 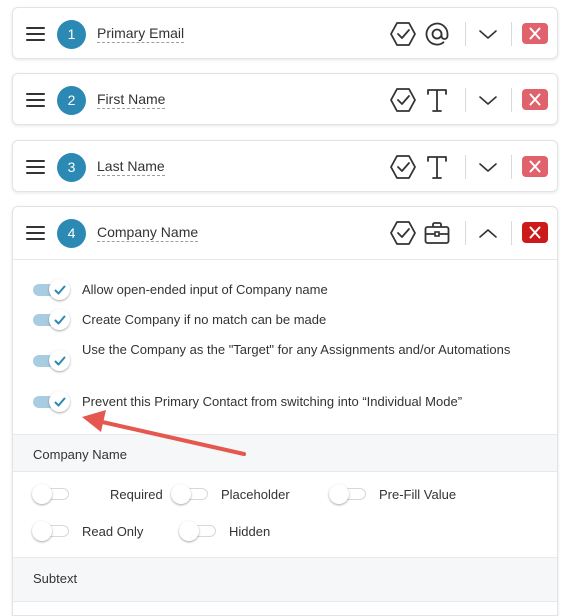 What do you see at coordinates (71, 100) in the screenshot?
I see `field-number-badge: 2` at bounding box center [71, 100].